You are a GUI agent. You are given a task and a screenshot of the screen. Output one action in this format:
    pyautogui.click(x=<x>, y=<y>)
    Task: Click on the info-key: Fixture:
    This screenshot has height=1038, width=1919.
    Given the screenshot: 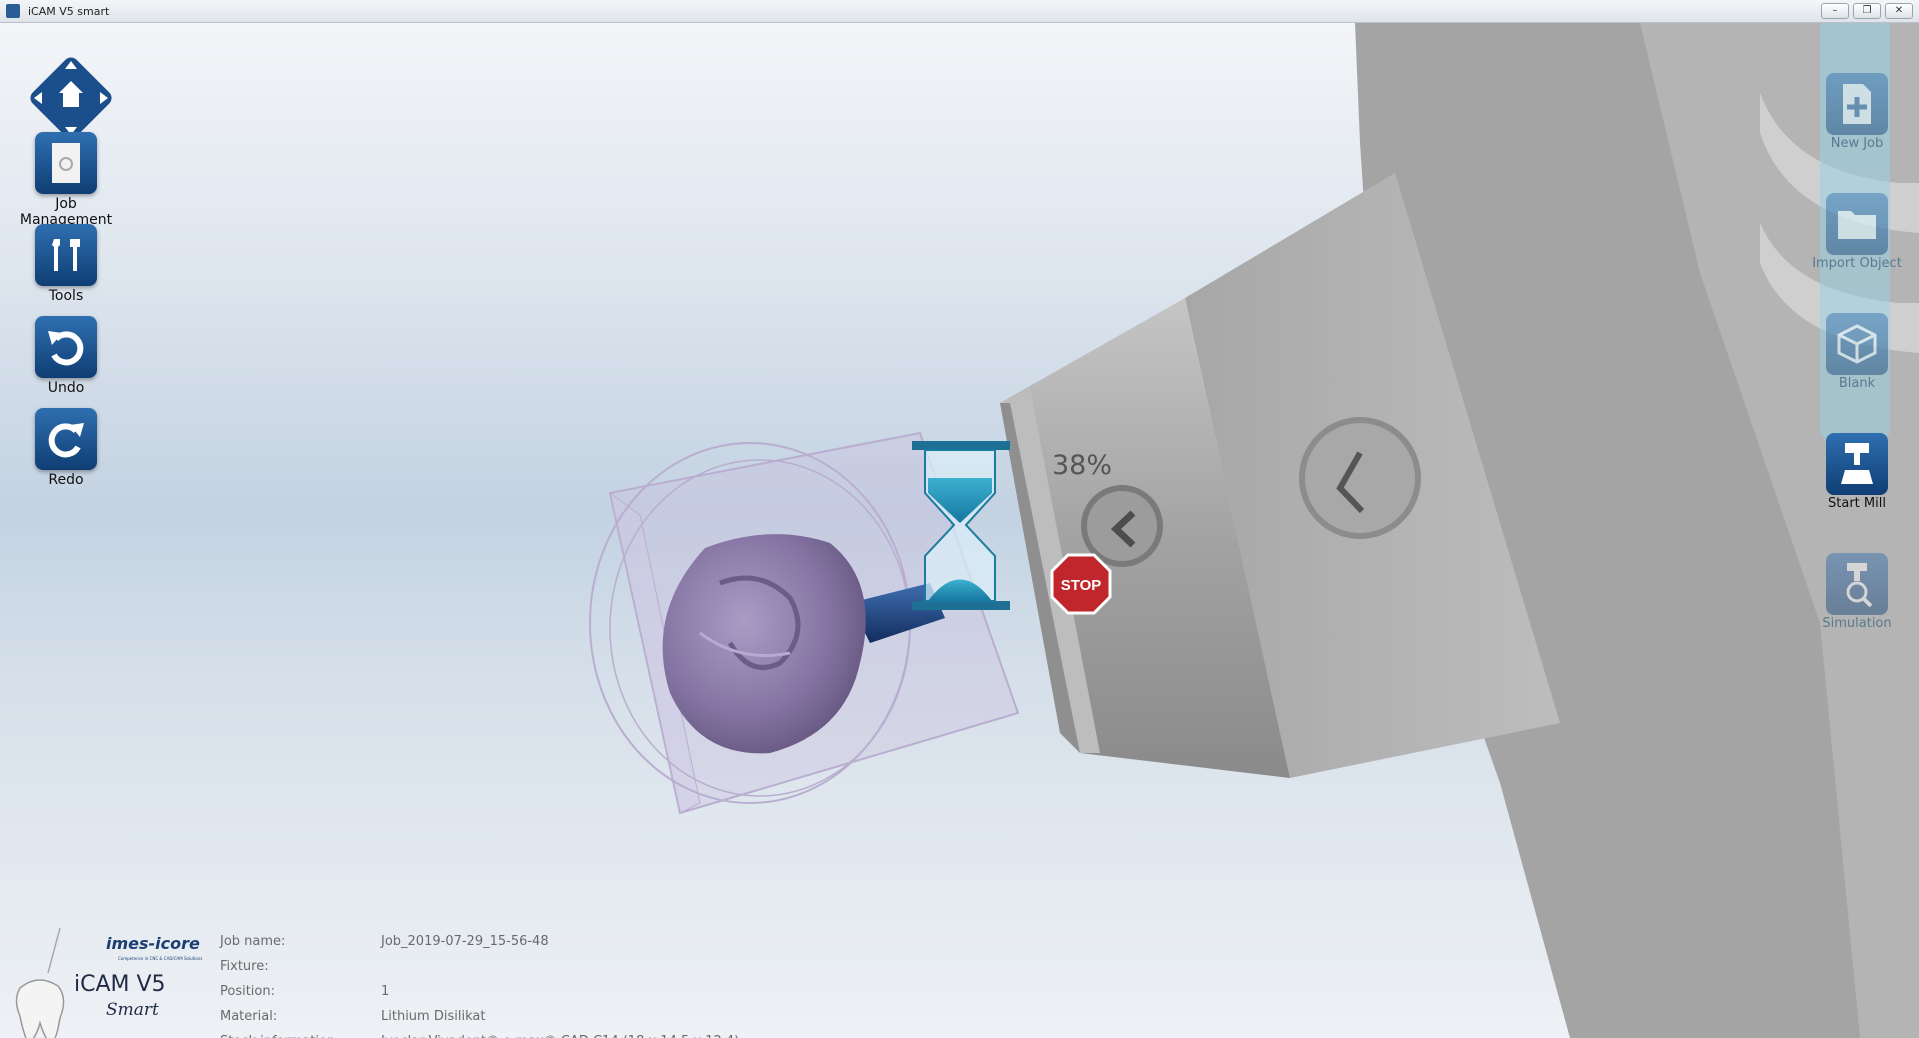 What is the action you would take?
    pyautogui.click(x=244, y=966)
    